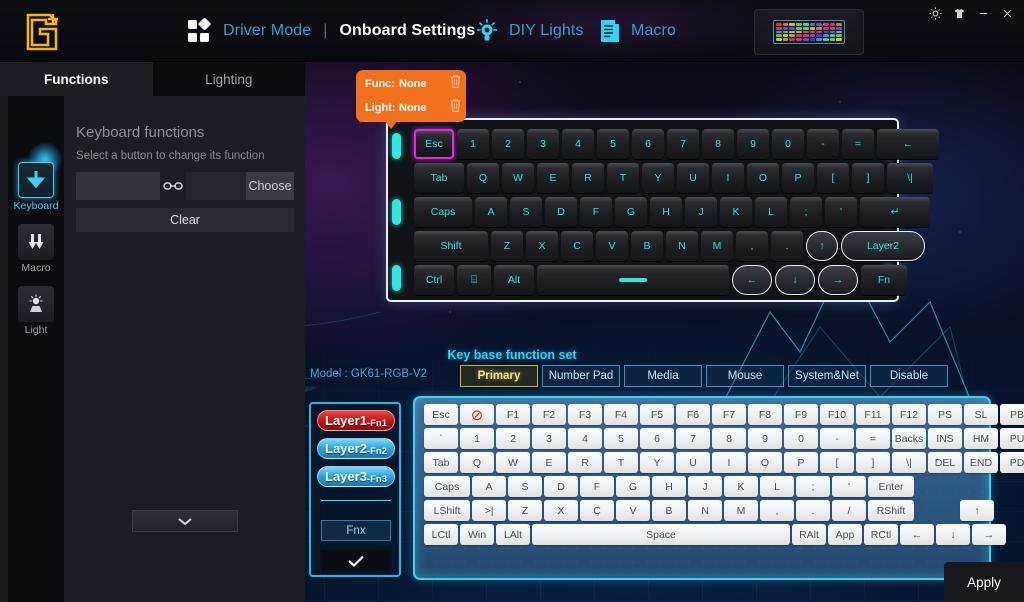  Describe the element at coordinates (765, 414) in the screenshot. I see `picker-key-f8: F8` at that location.